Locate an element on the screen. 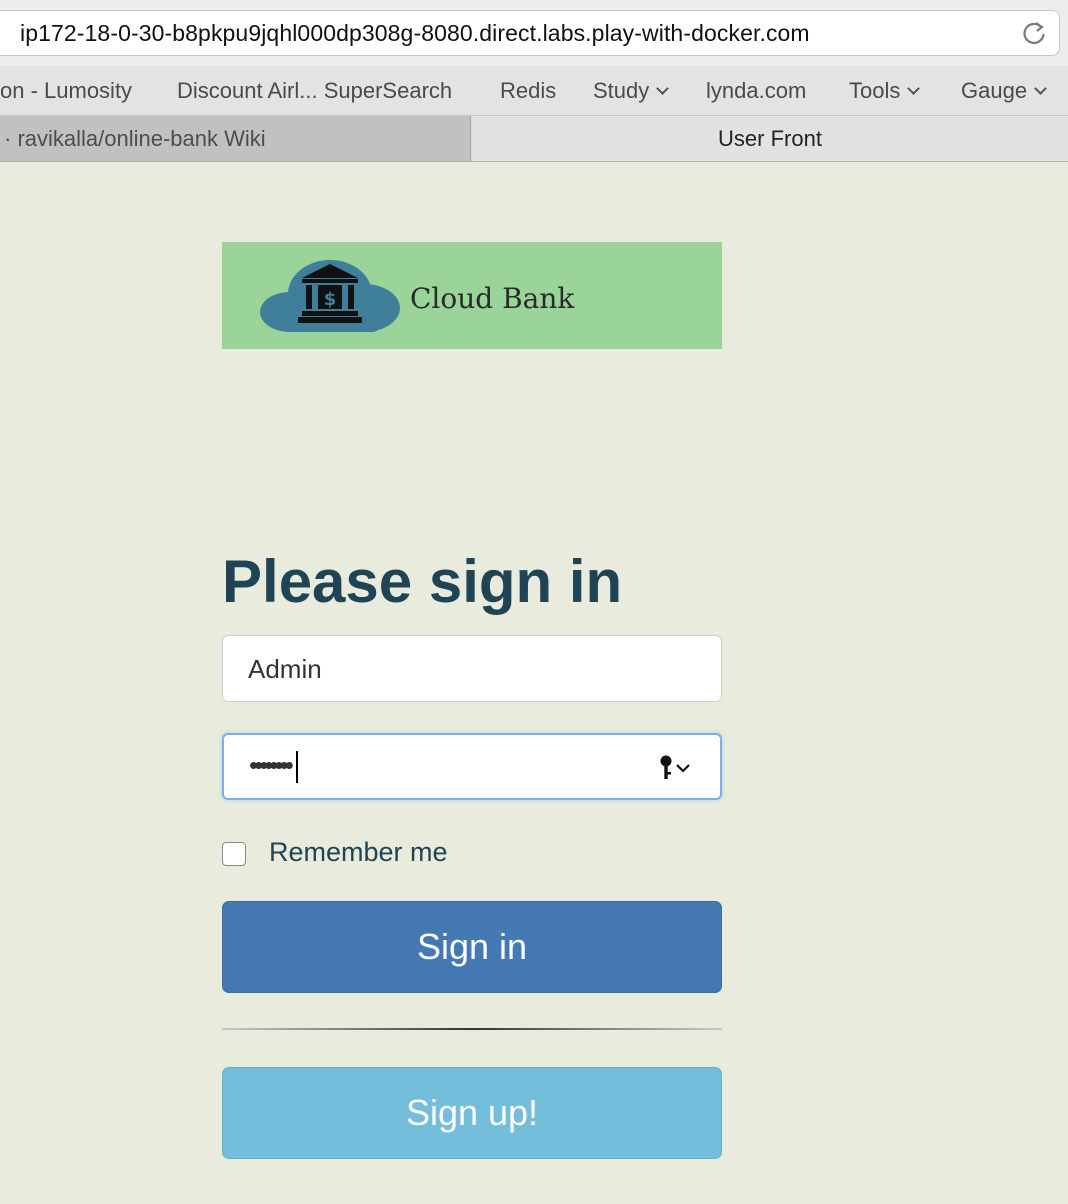 This screenshot has height=1204, width=1068. cloud-bank-logo: $ Cloud Bank is located at coordinates (472, 295).